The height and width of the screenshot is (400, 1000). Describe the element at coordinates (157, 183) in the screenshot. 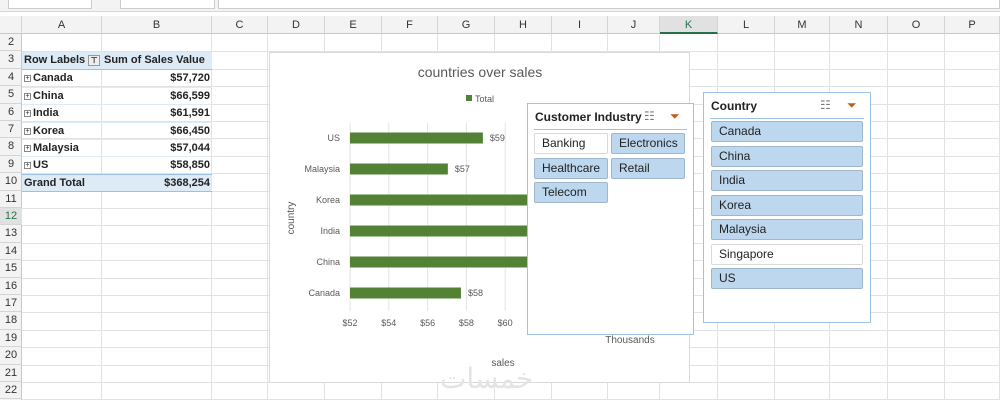

I see `grand-total-value: $368,254` at that location.